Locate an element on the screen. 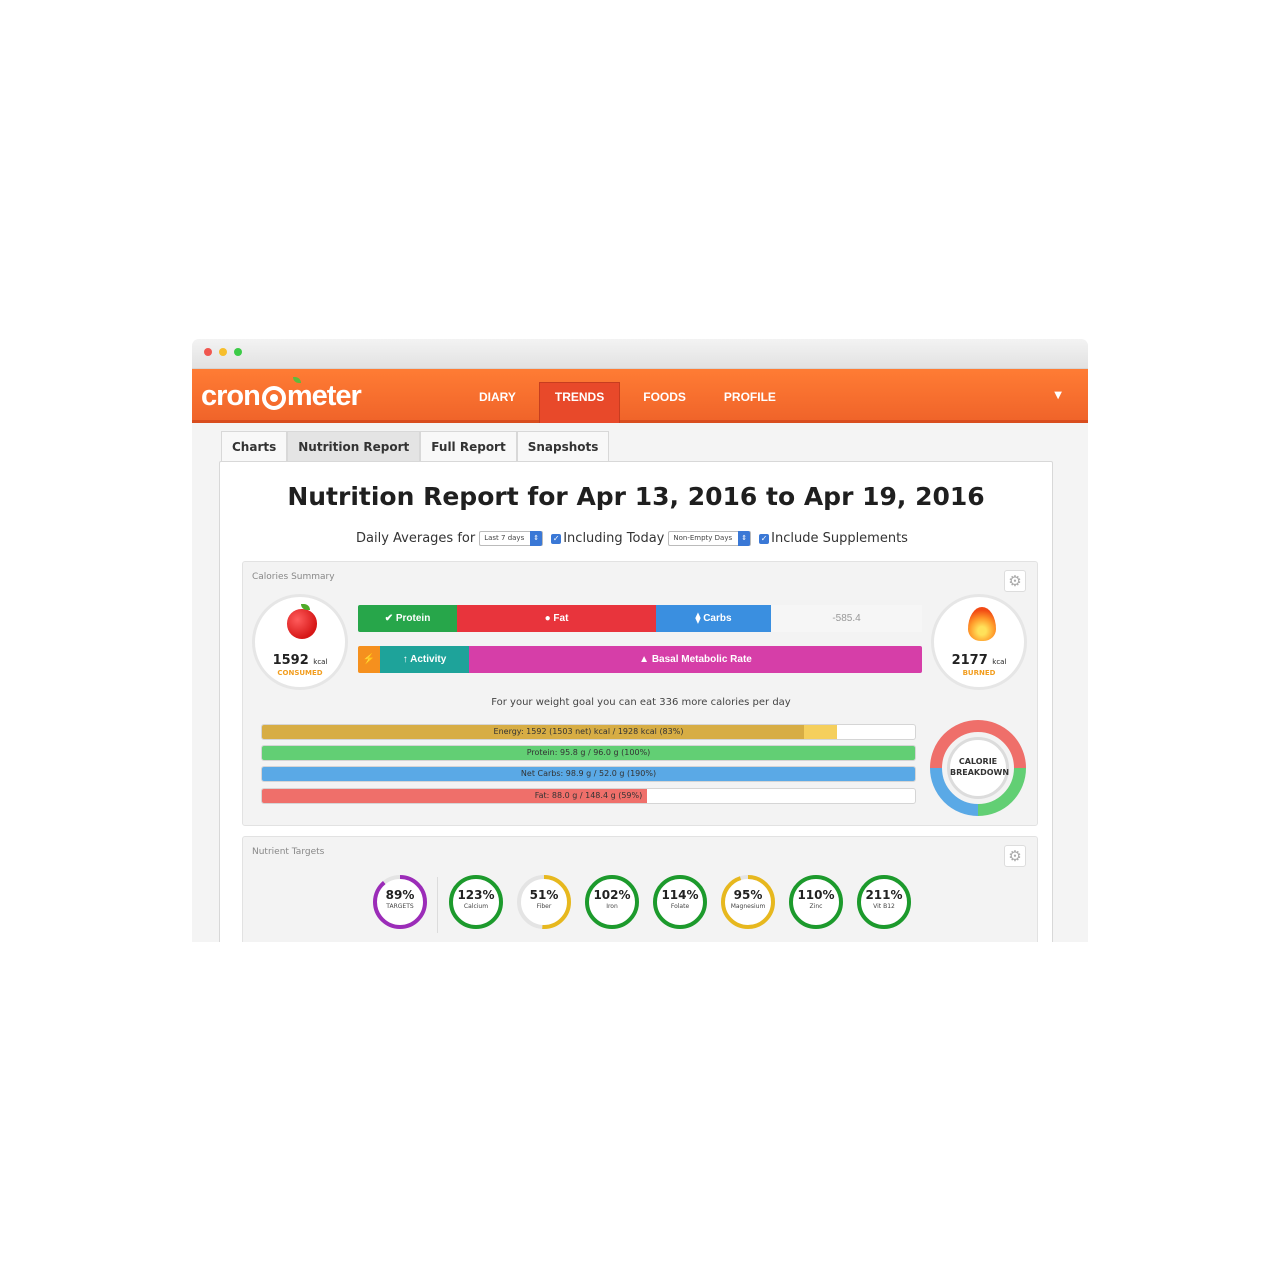 This screenshot has height=1280, width=1280. consumed-bubble: 1592 kcal CONSUMED is located at coordinates (300, 642).